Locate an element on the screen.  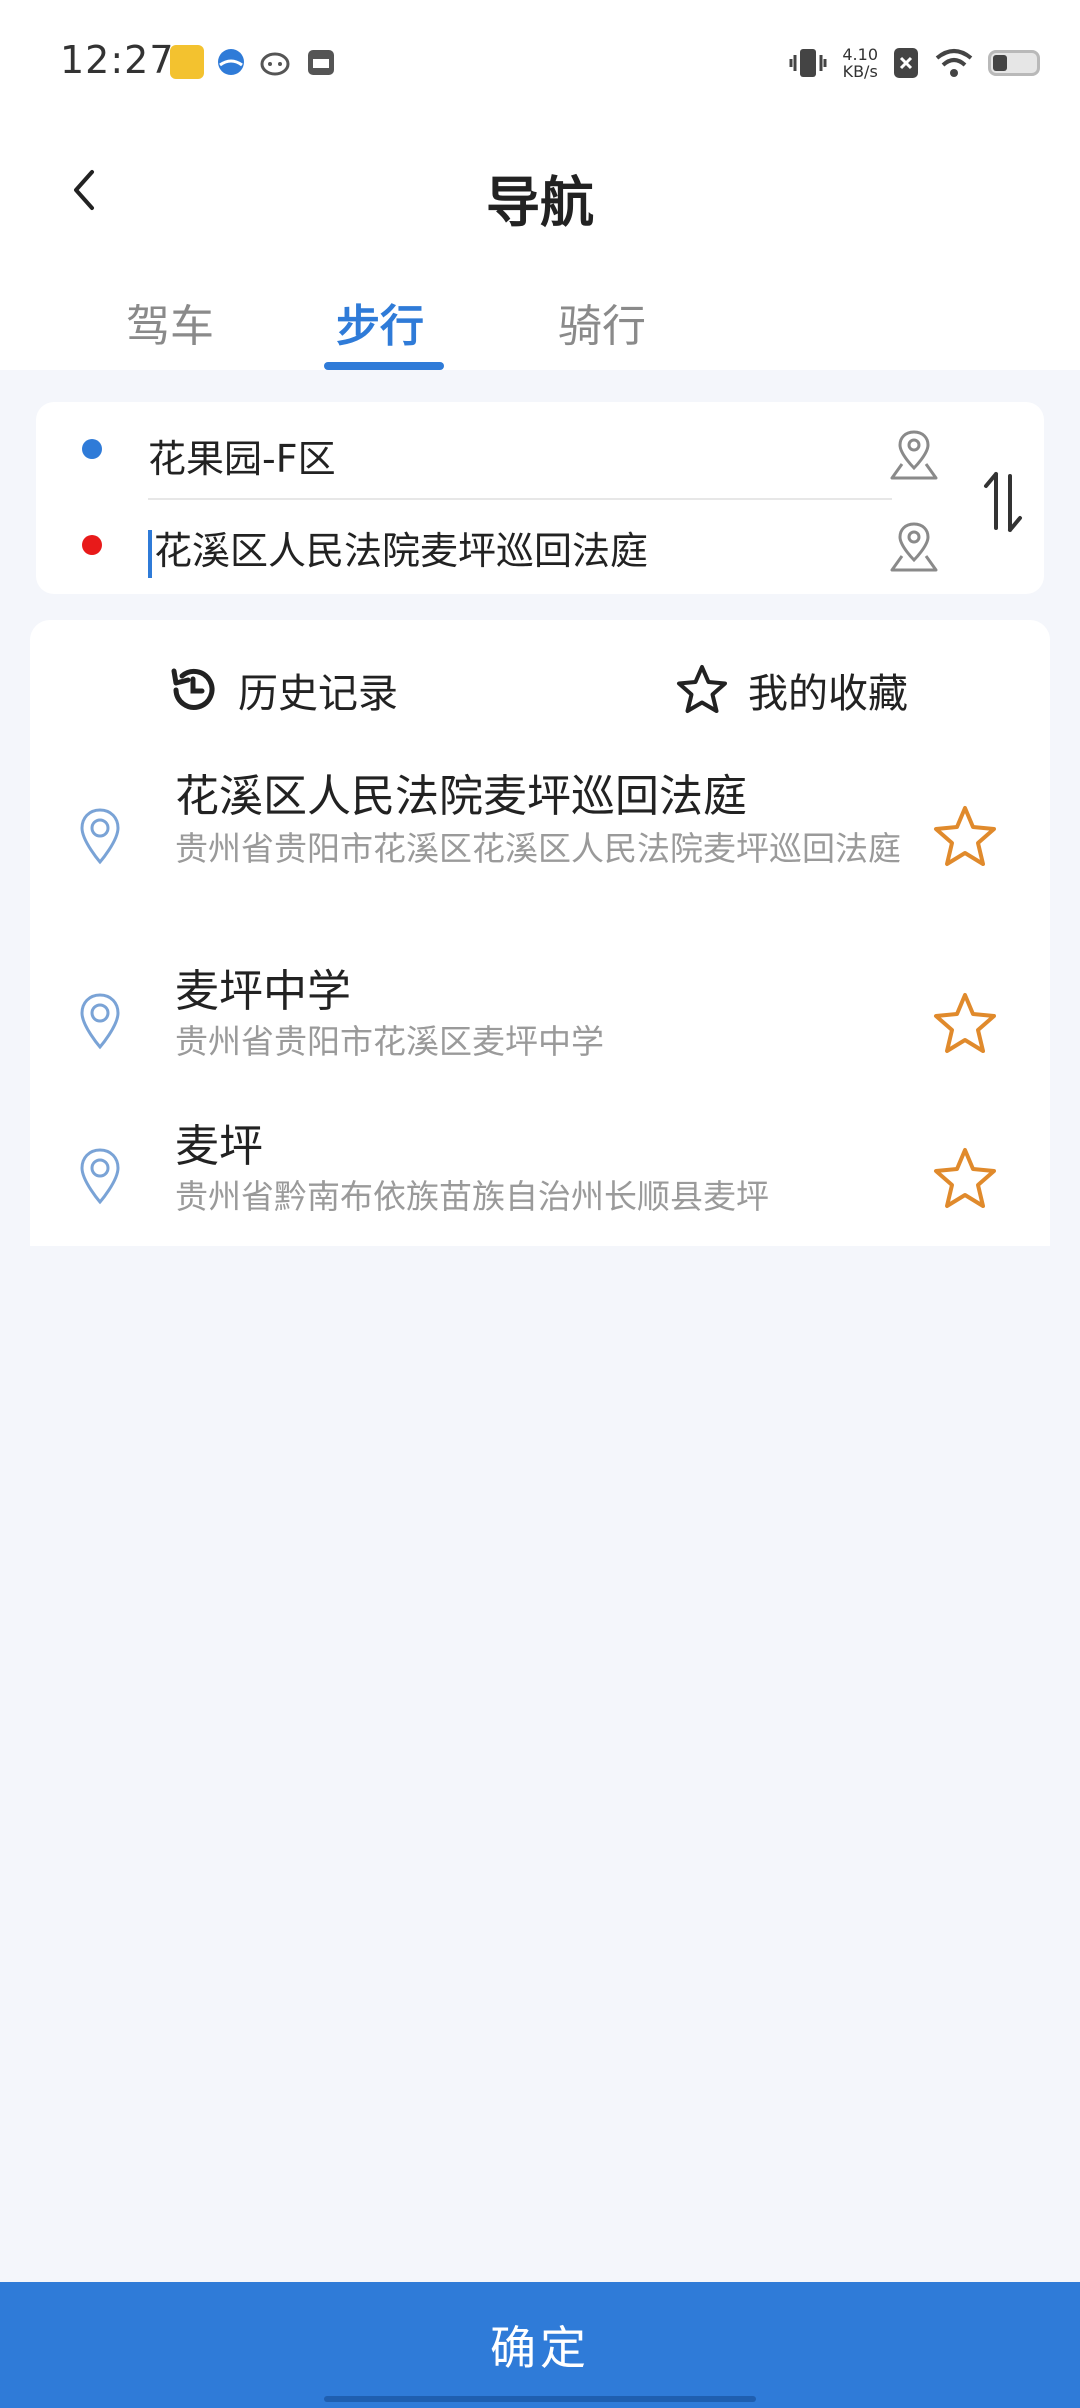
status-right-icons: 4.10 KB/s is located at coordinates (914, 63).